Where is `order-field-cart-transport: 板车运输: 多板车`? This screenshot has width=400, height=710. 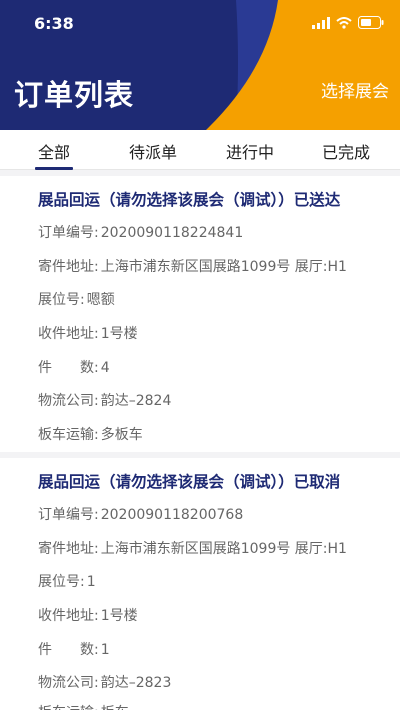 order-field-cart-transport: 板车运输: 多板车 is located at coordinates (90, 434).